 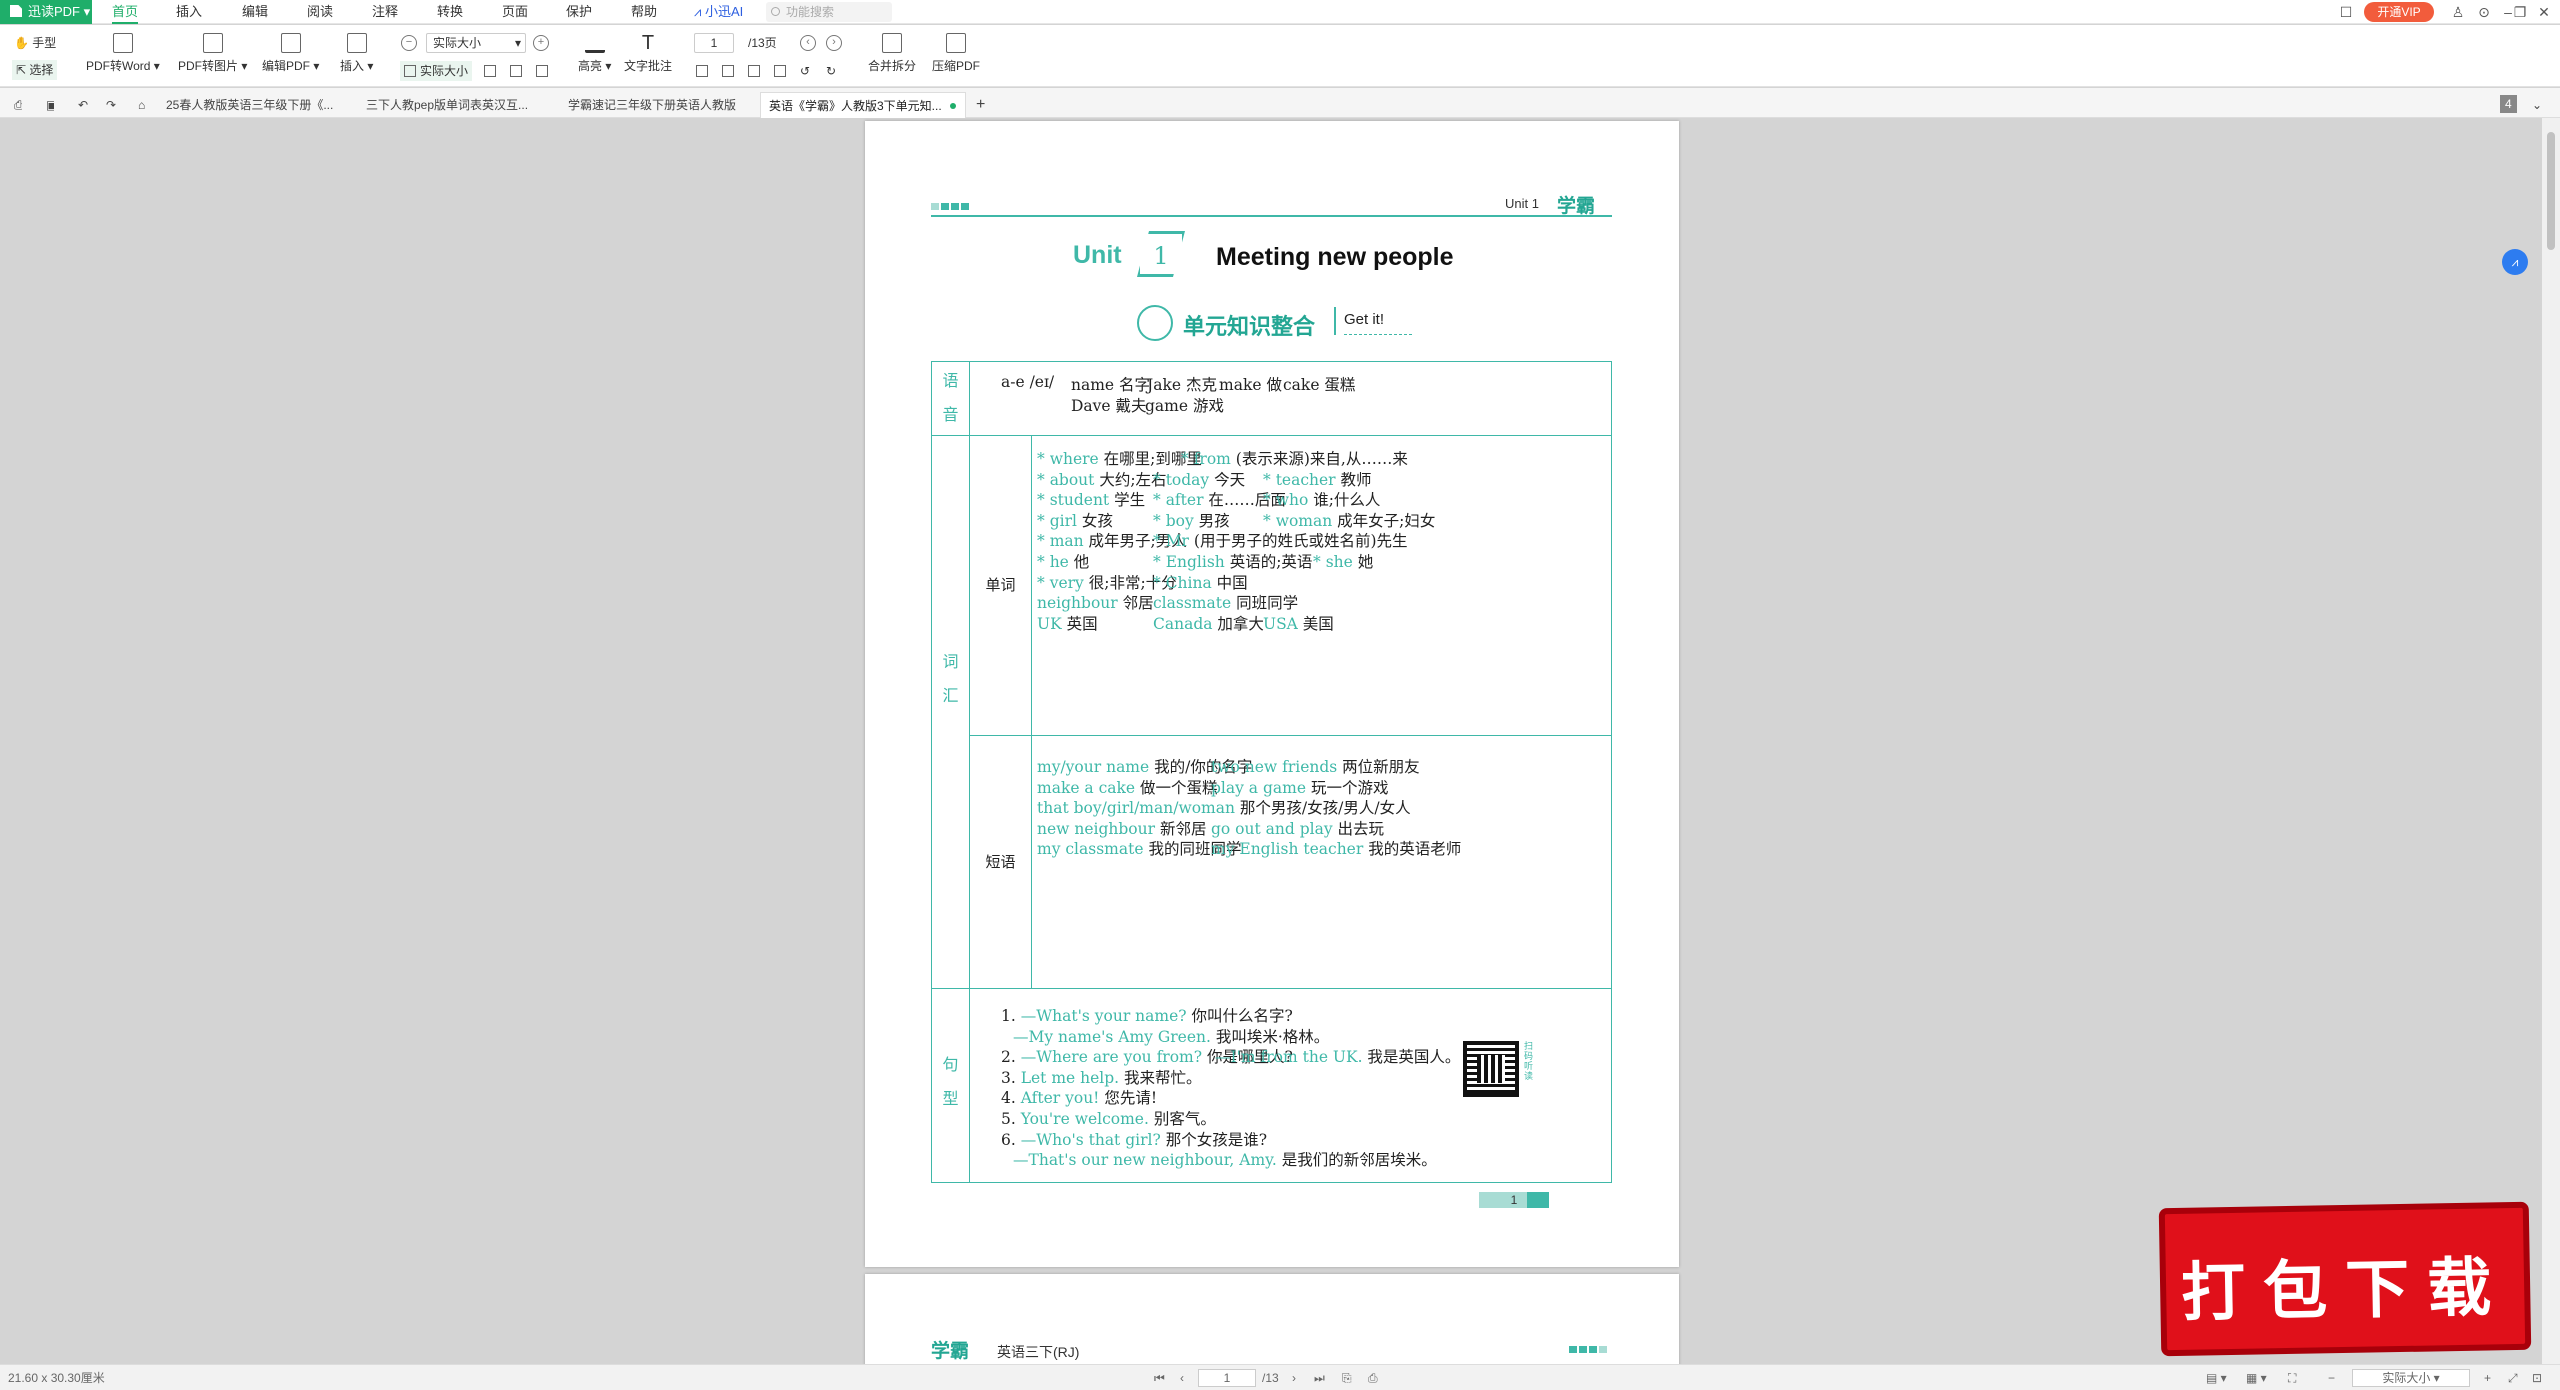 I want to click on entry-chinese: 同班同学, so click(x=1265, y=603).